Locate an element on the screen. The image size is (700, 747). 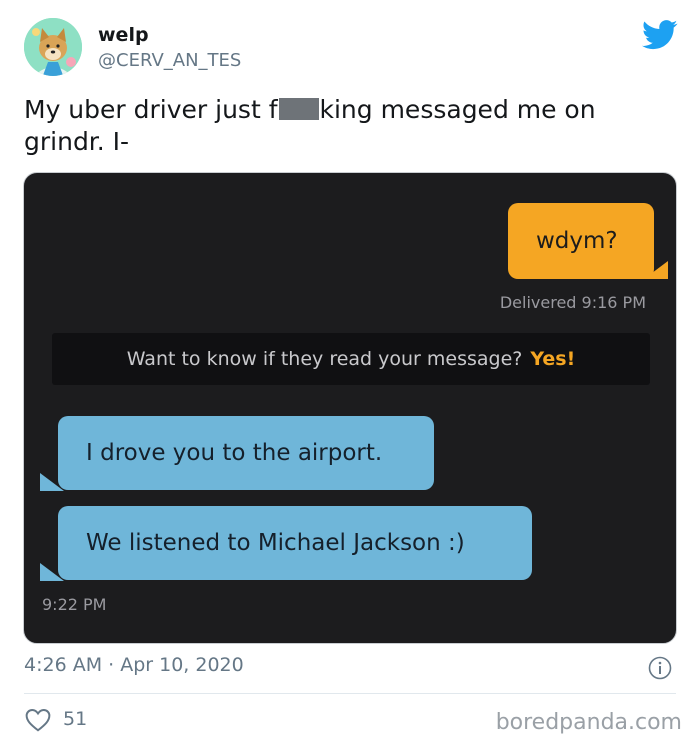
incoming-message-bubble: I drove you to the airport. is located at coordinates (246, 453).